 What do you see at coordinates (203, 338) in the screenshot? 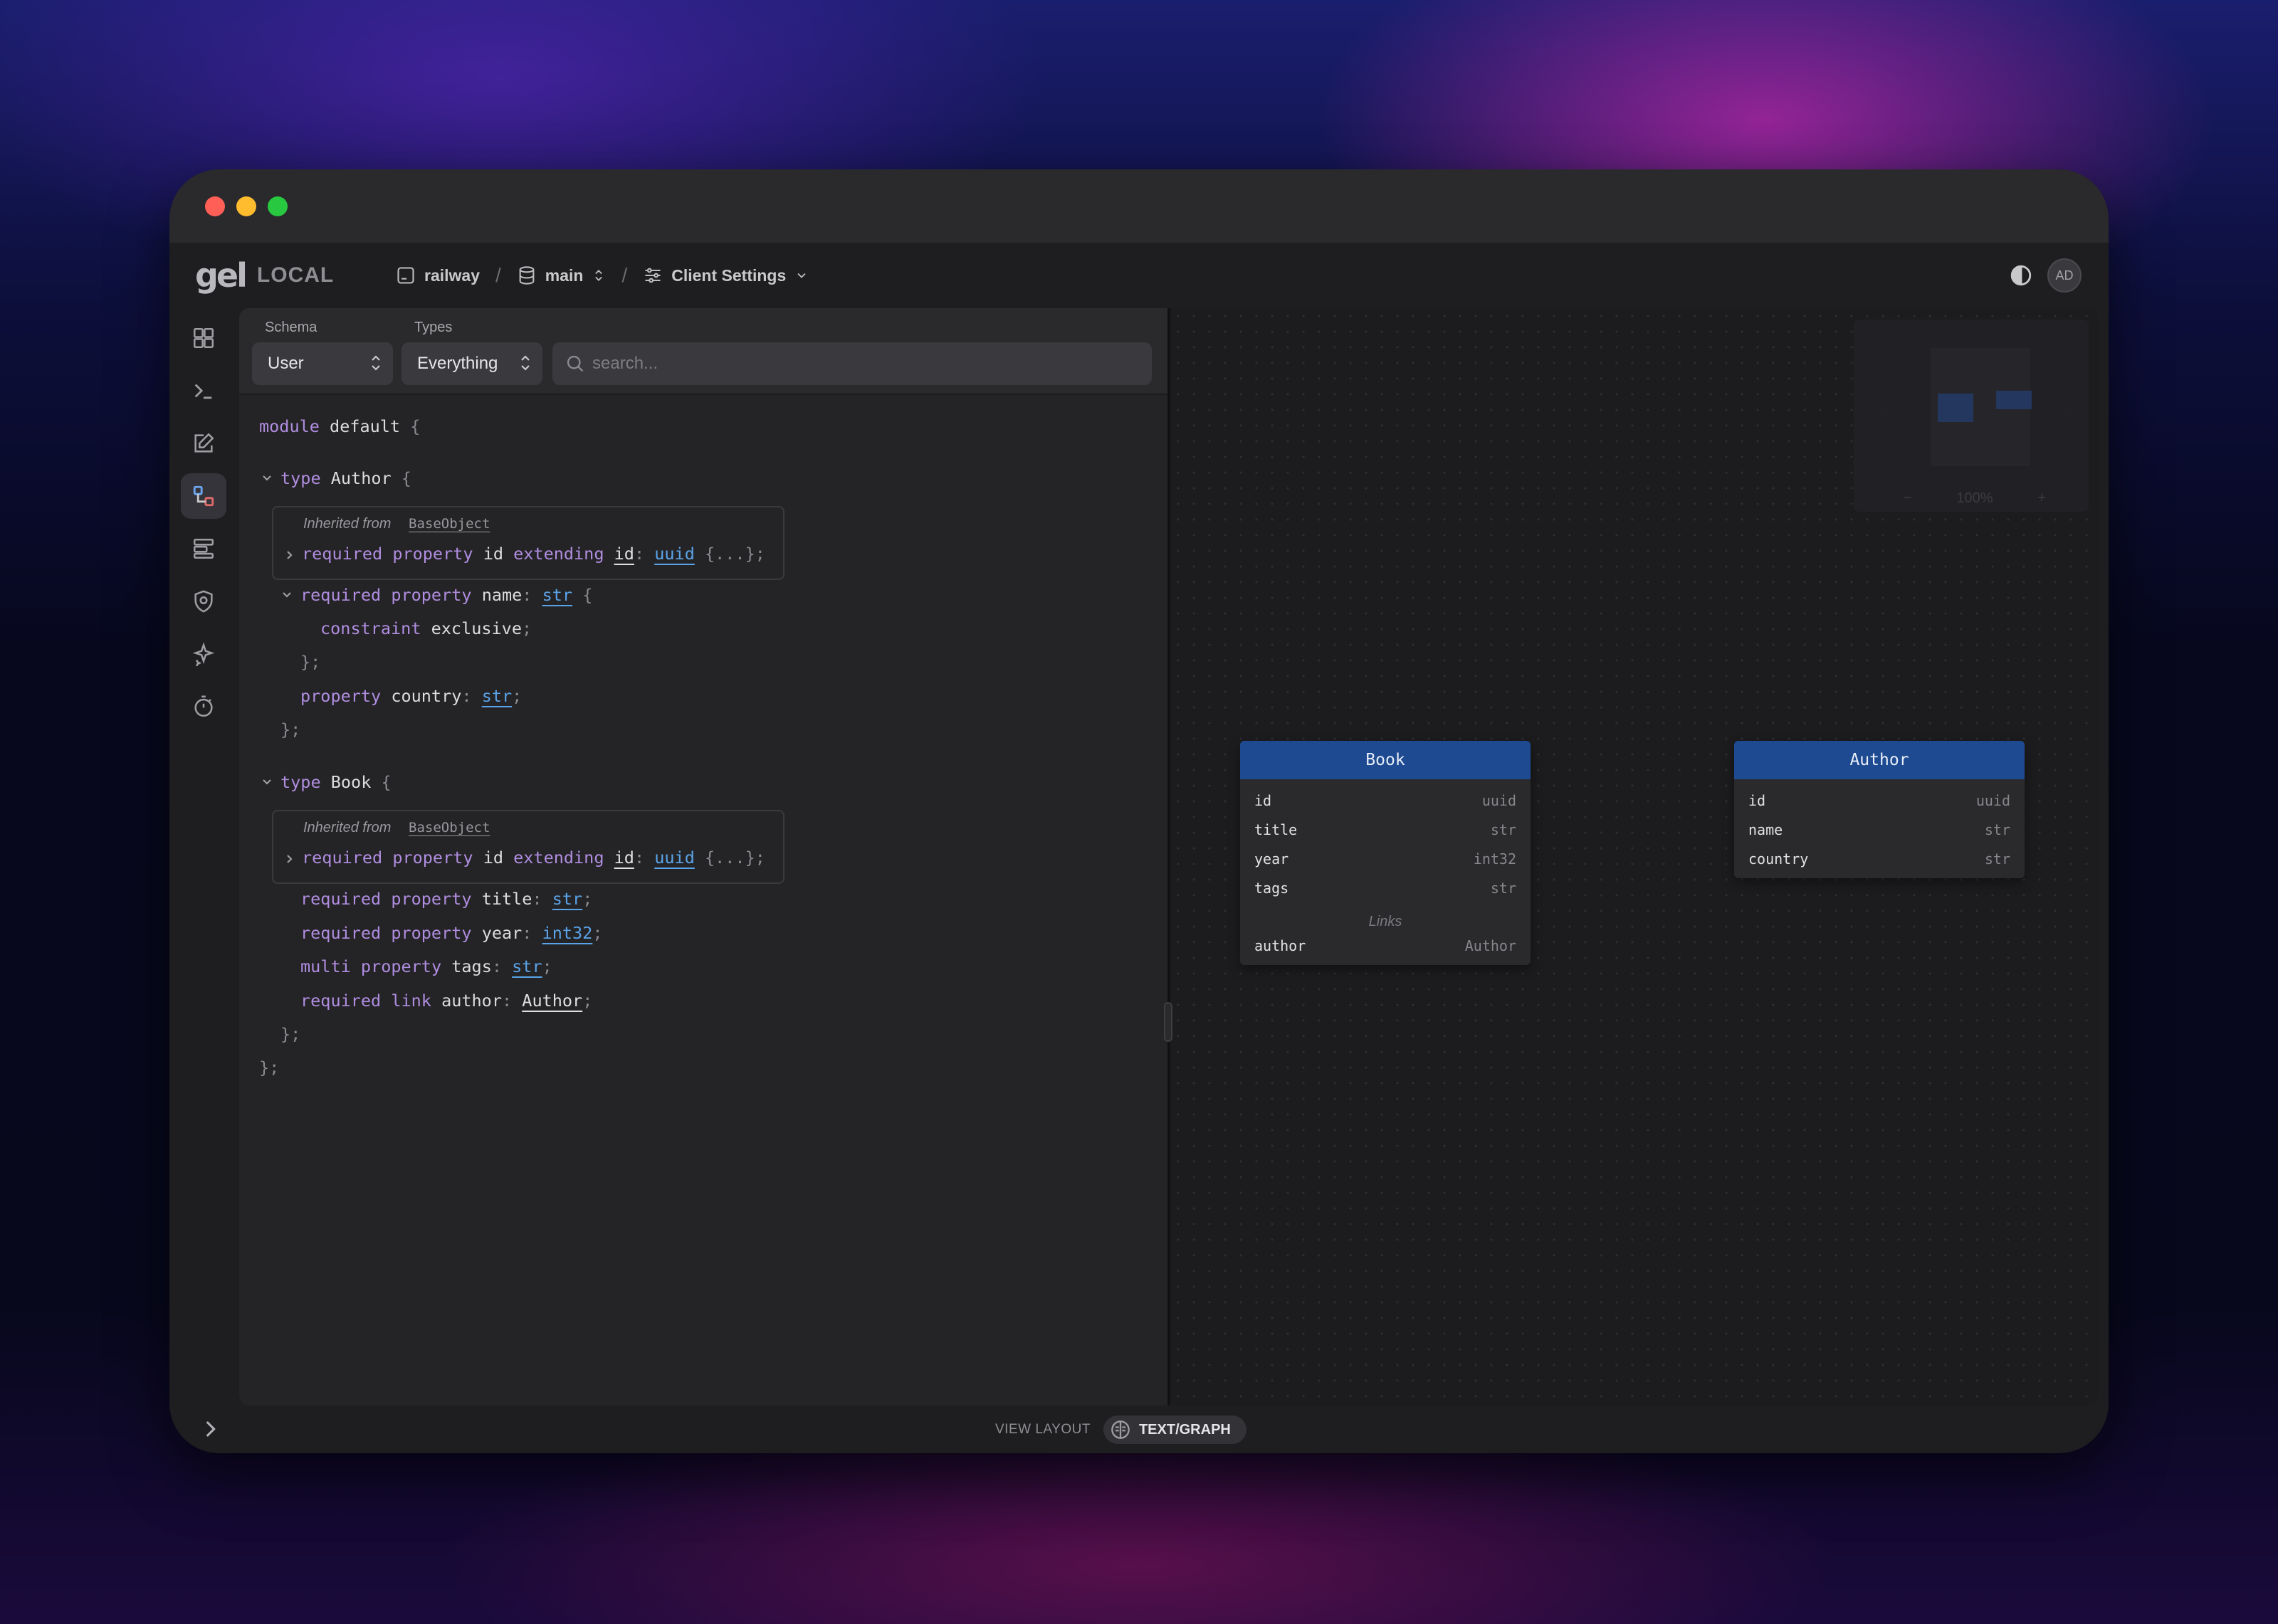
I see `sidebar-item-dashboard` at bounding box center [203, 338].